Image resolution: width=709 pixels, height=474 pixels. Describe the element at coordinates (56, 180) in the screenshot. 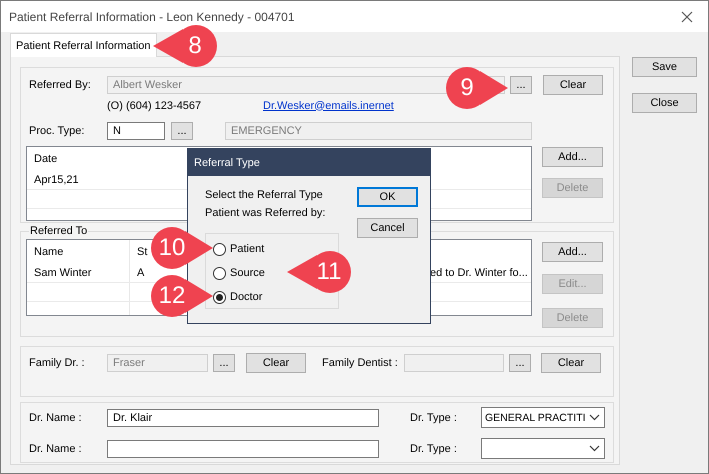

I see `table-cell: Apr15,21` at that location.